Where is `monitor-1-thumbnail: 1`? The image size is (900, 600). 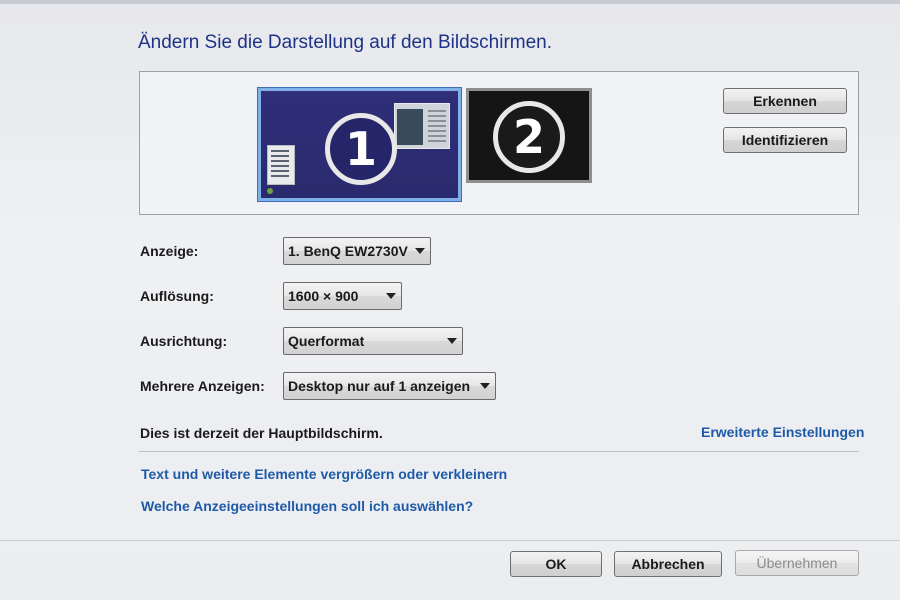
monitor-1-thumbnail: 1 is located at coordinates (359, 144).